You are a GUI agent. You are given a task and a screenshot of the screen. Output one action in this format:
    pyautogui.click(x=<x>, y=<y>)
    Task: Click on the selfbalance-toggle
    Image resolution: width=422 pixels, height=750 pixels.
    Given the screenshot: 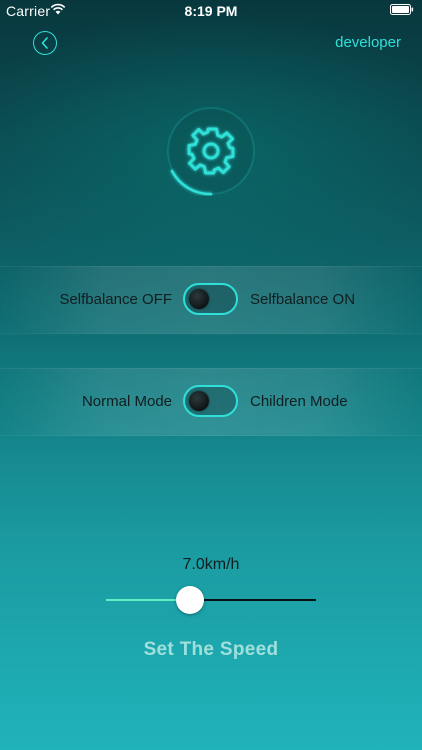 What is the action you would take?
    pyautogui.click(x=210, y=299)
    